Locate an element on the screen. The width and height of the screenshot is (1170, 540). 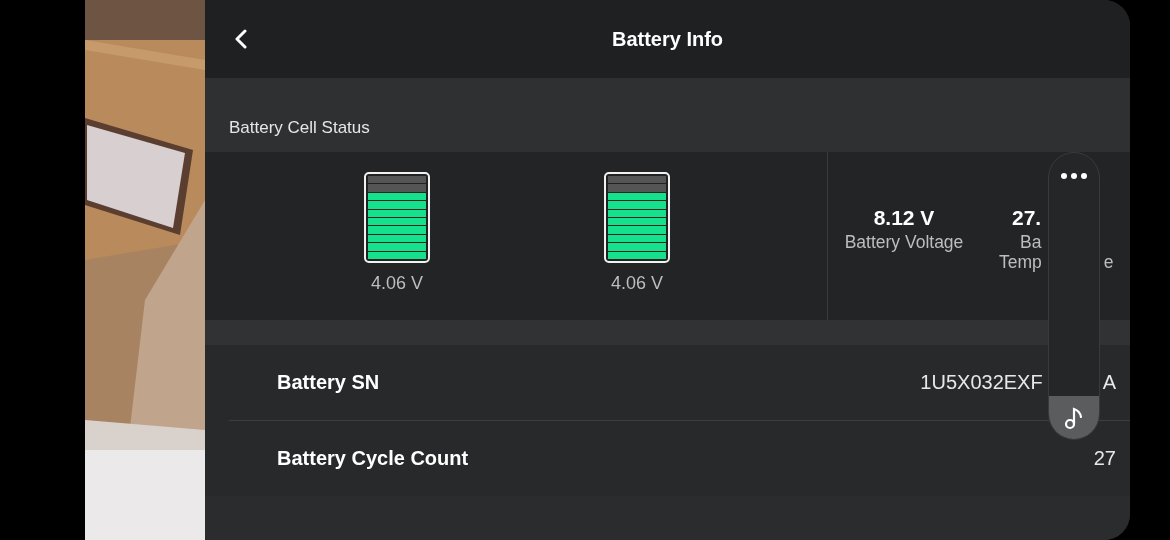
stat-label: Ba is located at coordinates (1031, 242).